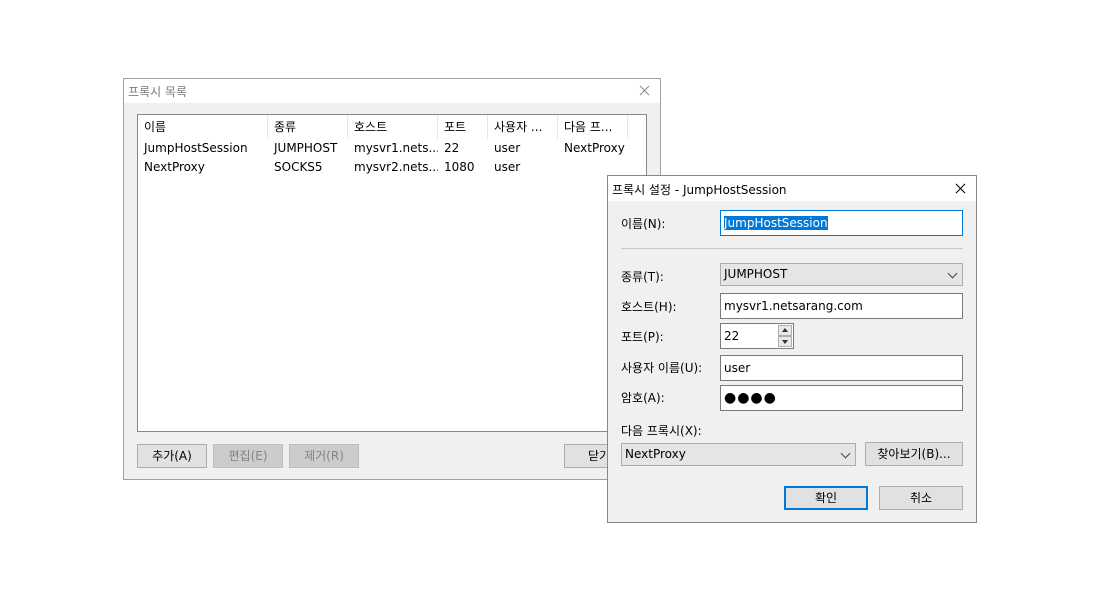 The width and height of the screenshot is (1100, 600). What do you see at coordinates (662, 368) in the screenshot?
I see `username-label: 사용자 이름(U):` at bounding box center [662, 368].